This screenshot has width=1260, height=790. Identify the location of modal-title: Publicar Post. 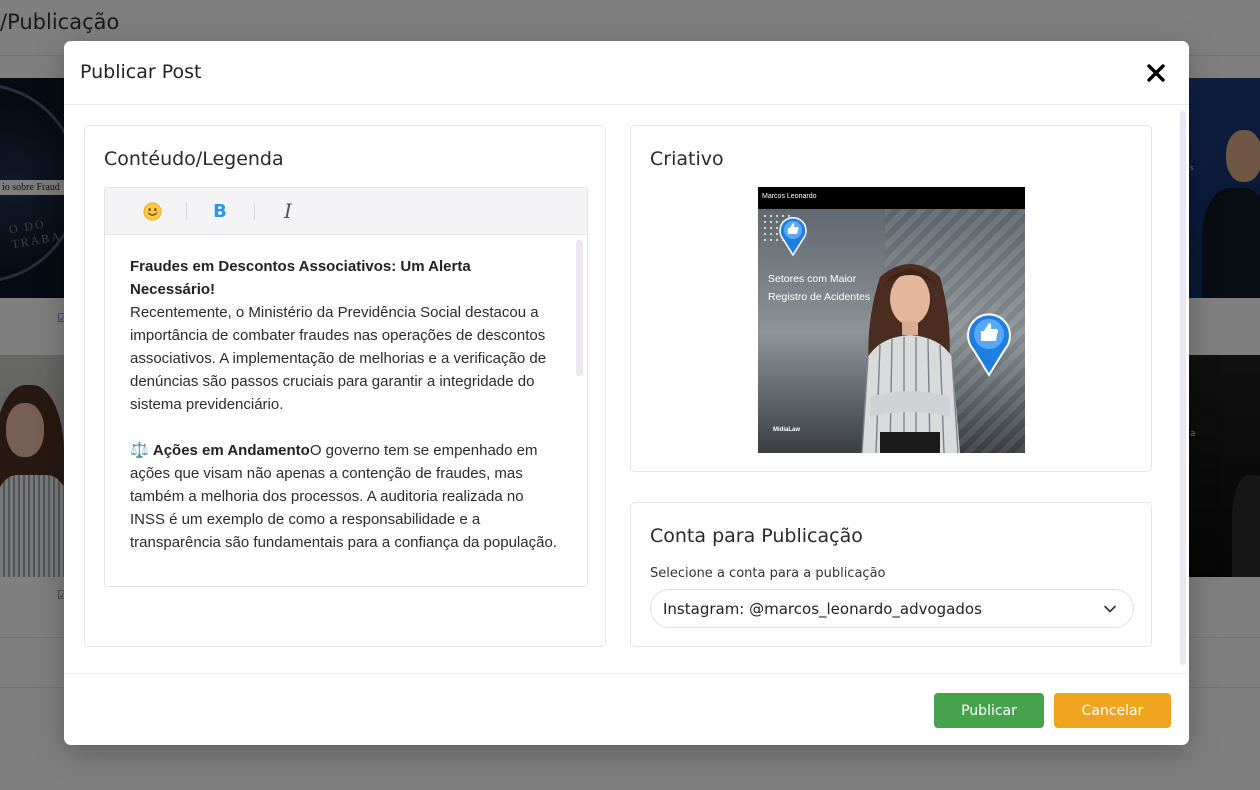
(141, 72).